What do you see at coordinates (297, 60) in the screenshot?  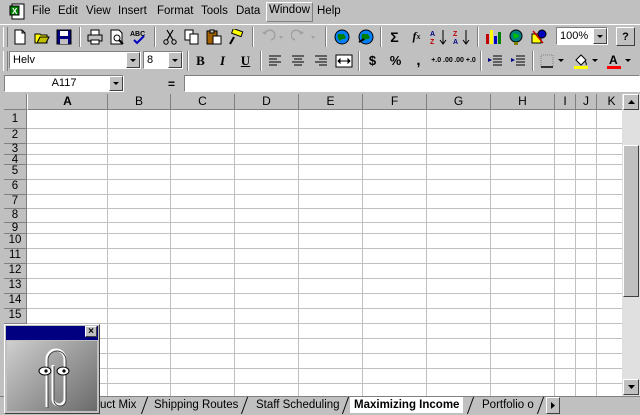 I see `align-center-icon` at bounding box center [297, 60].